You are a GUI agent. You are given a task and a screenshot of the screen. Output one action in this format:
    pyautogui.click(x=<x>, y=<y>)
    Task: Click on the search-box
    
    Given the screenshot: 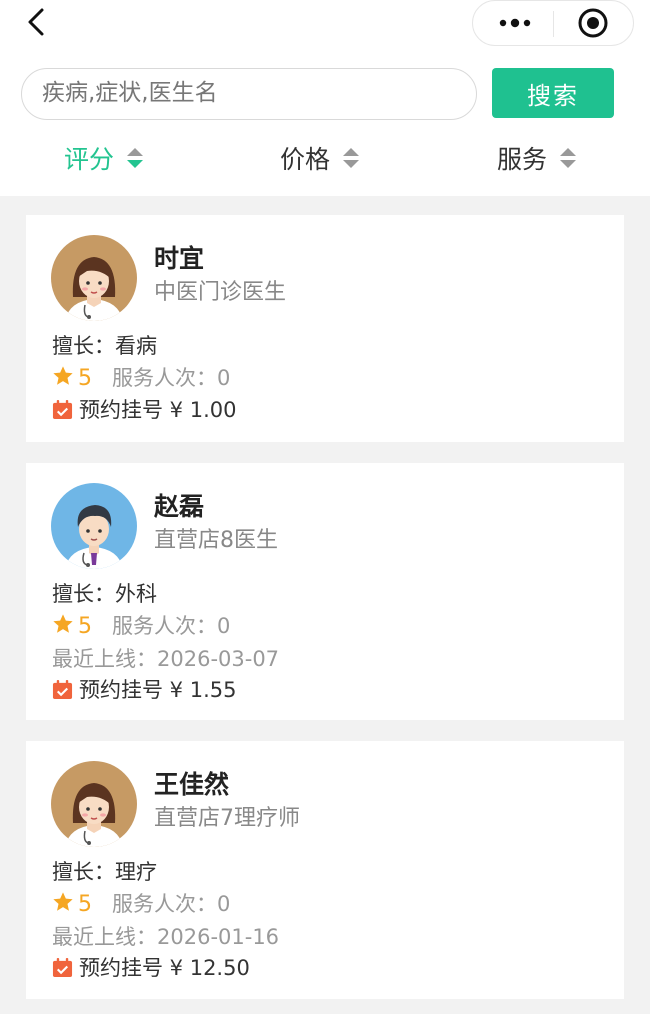 What is the action you would take?
    pyautogui.click(x=249, y=94)
    